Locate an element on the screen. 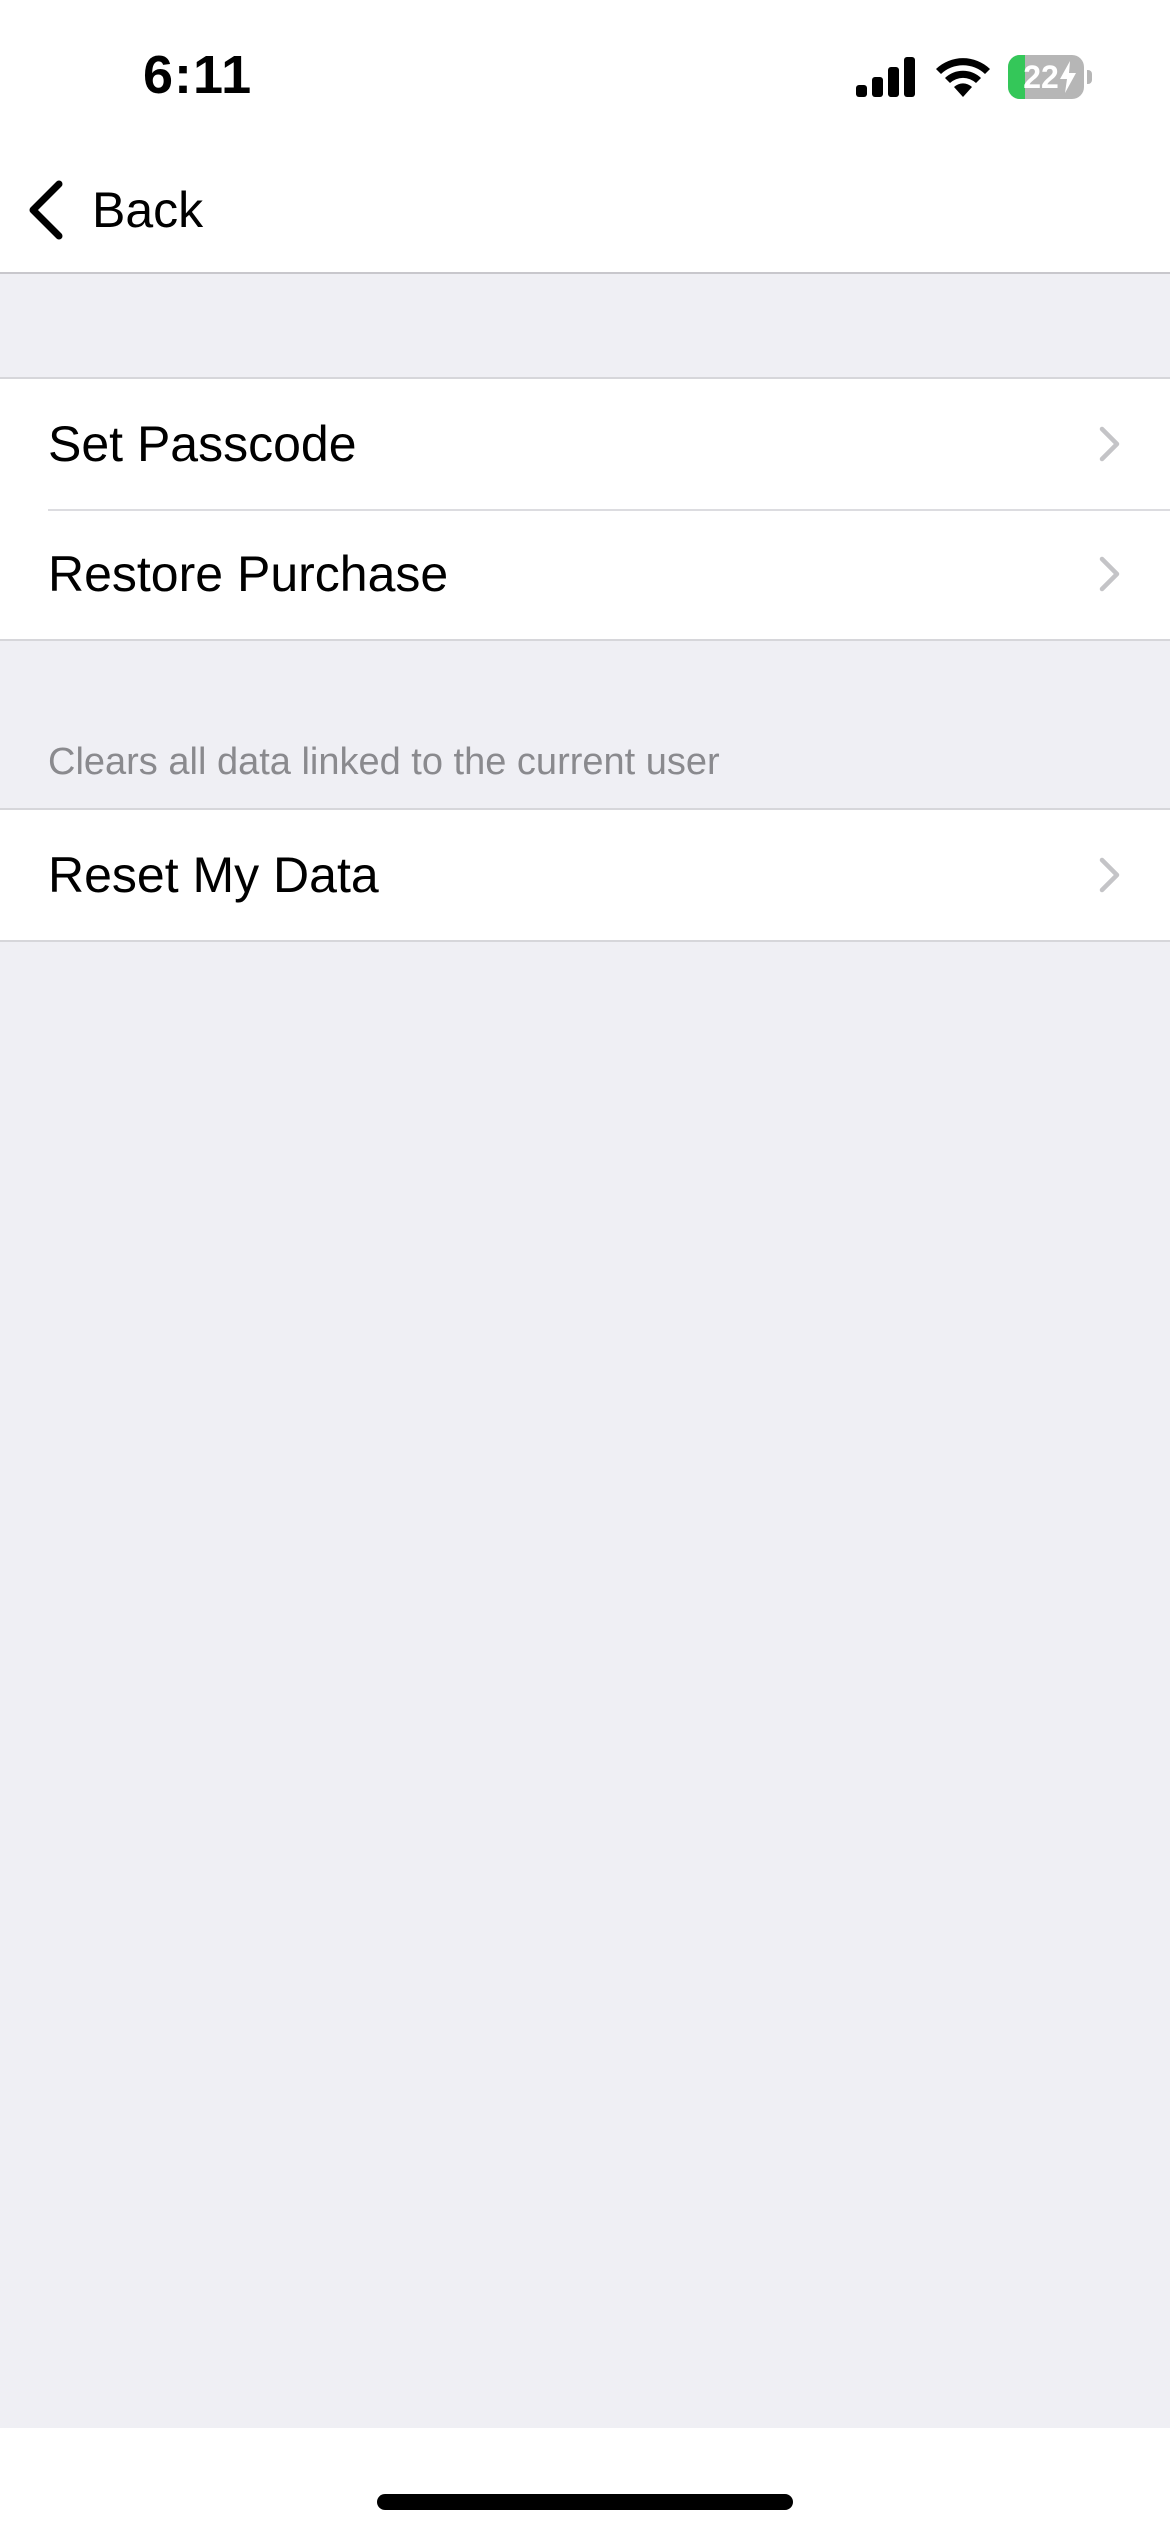 Image resolution: width=1170 pixels, height=2532 pixels. wifi-icon is located at coordinates (963, 77).